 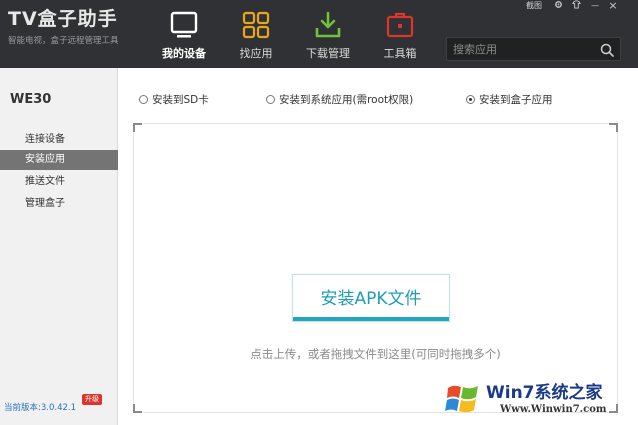 What do you see at coordinates (371, 319) in the screenshot?
I see `button-accent-bar` at bounding box center [371, 319].